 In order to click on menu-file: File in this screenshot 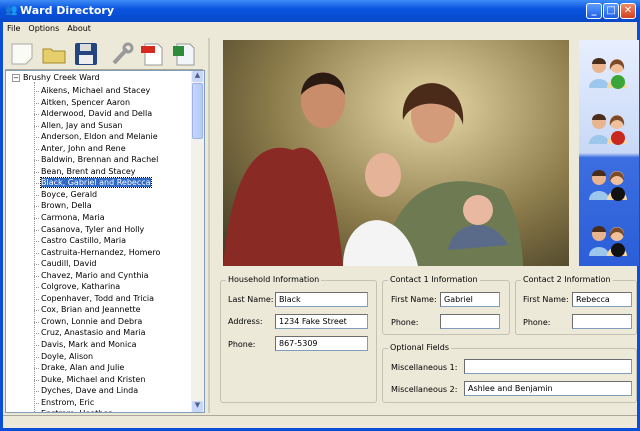, I will do `click(13, 27)`.